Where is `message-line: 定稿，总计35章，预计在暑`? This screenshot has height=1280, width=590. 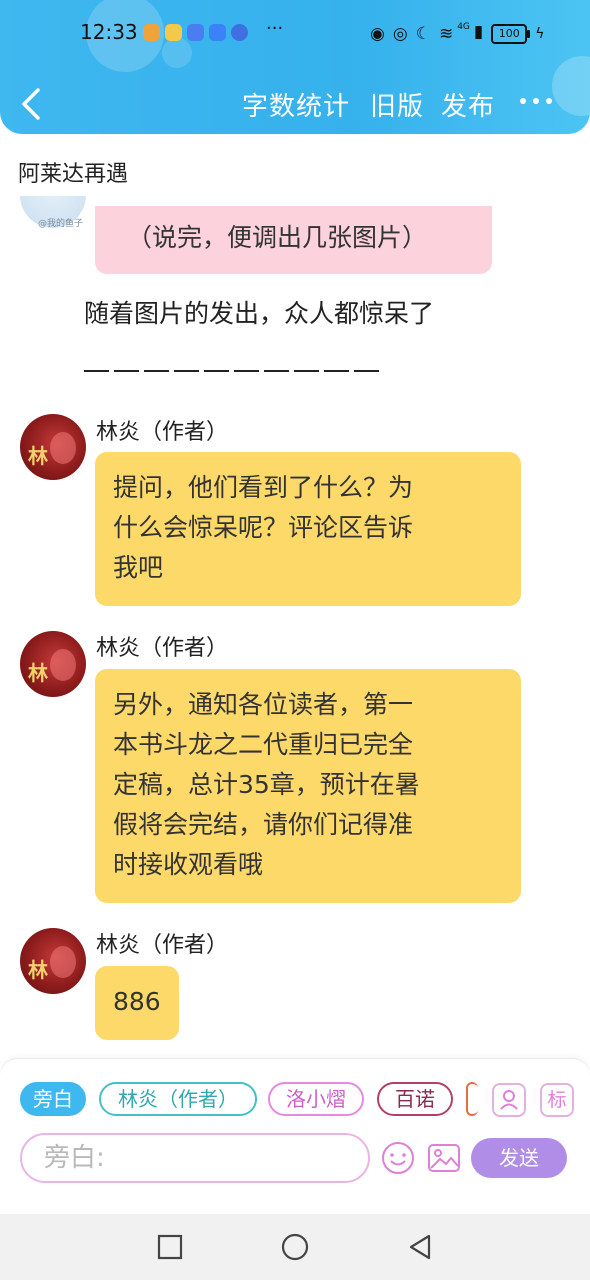 message-line: 定稿，总计35章，预计在暑 is located at coordinates (266, 784).